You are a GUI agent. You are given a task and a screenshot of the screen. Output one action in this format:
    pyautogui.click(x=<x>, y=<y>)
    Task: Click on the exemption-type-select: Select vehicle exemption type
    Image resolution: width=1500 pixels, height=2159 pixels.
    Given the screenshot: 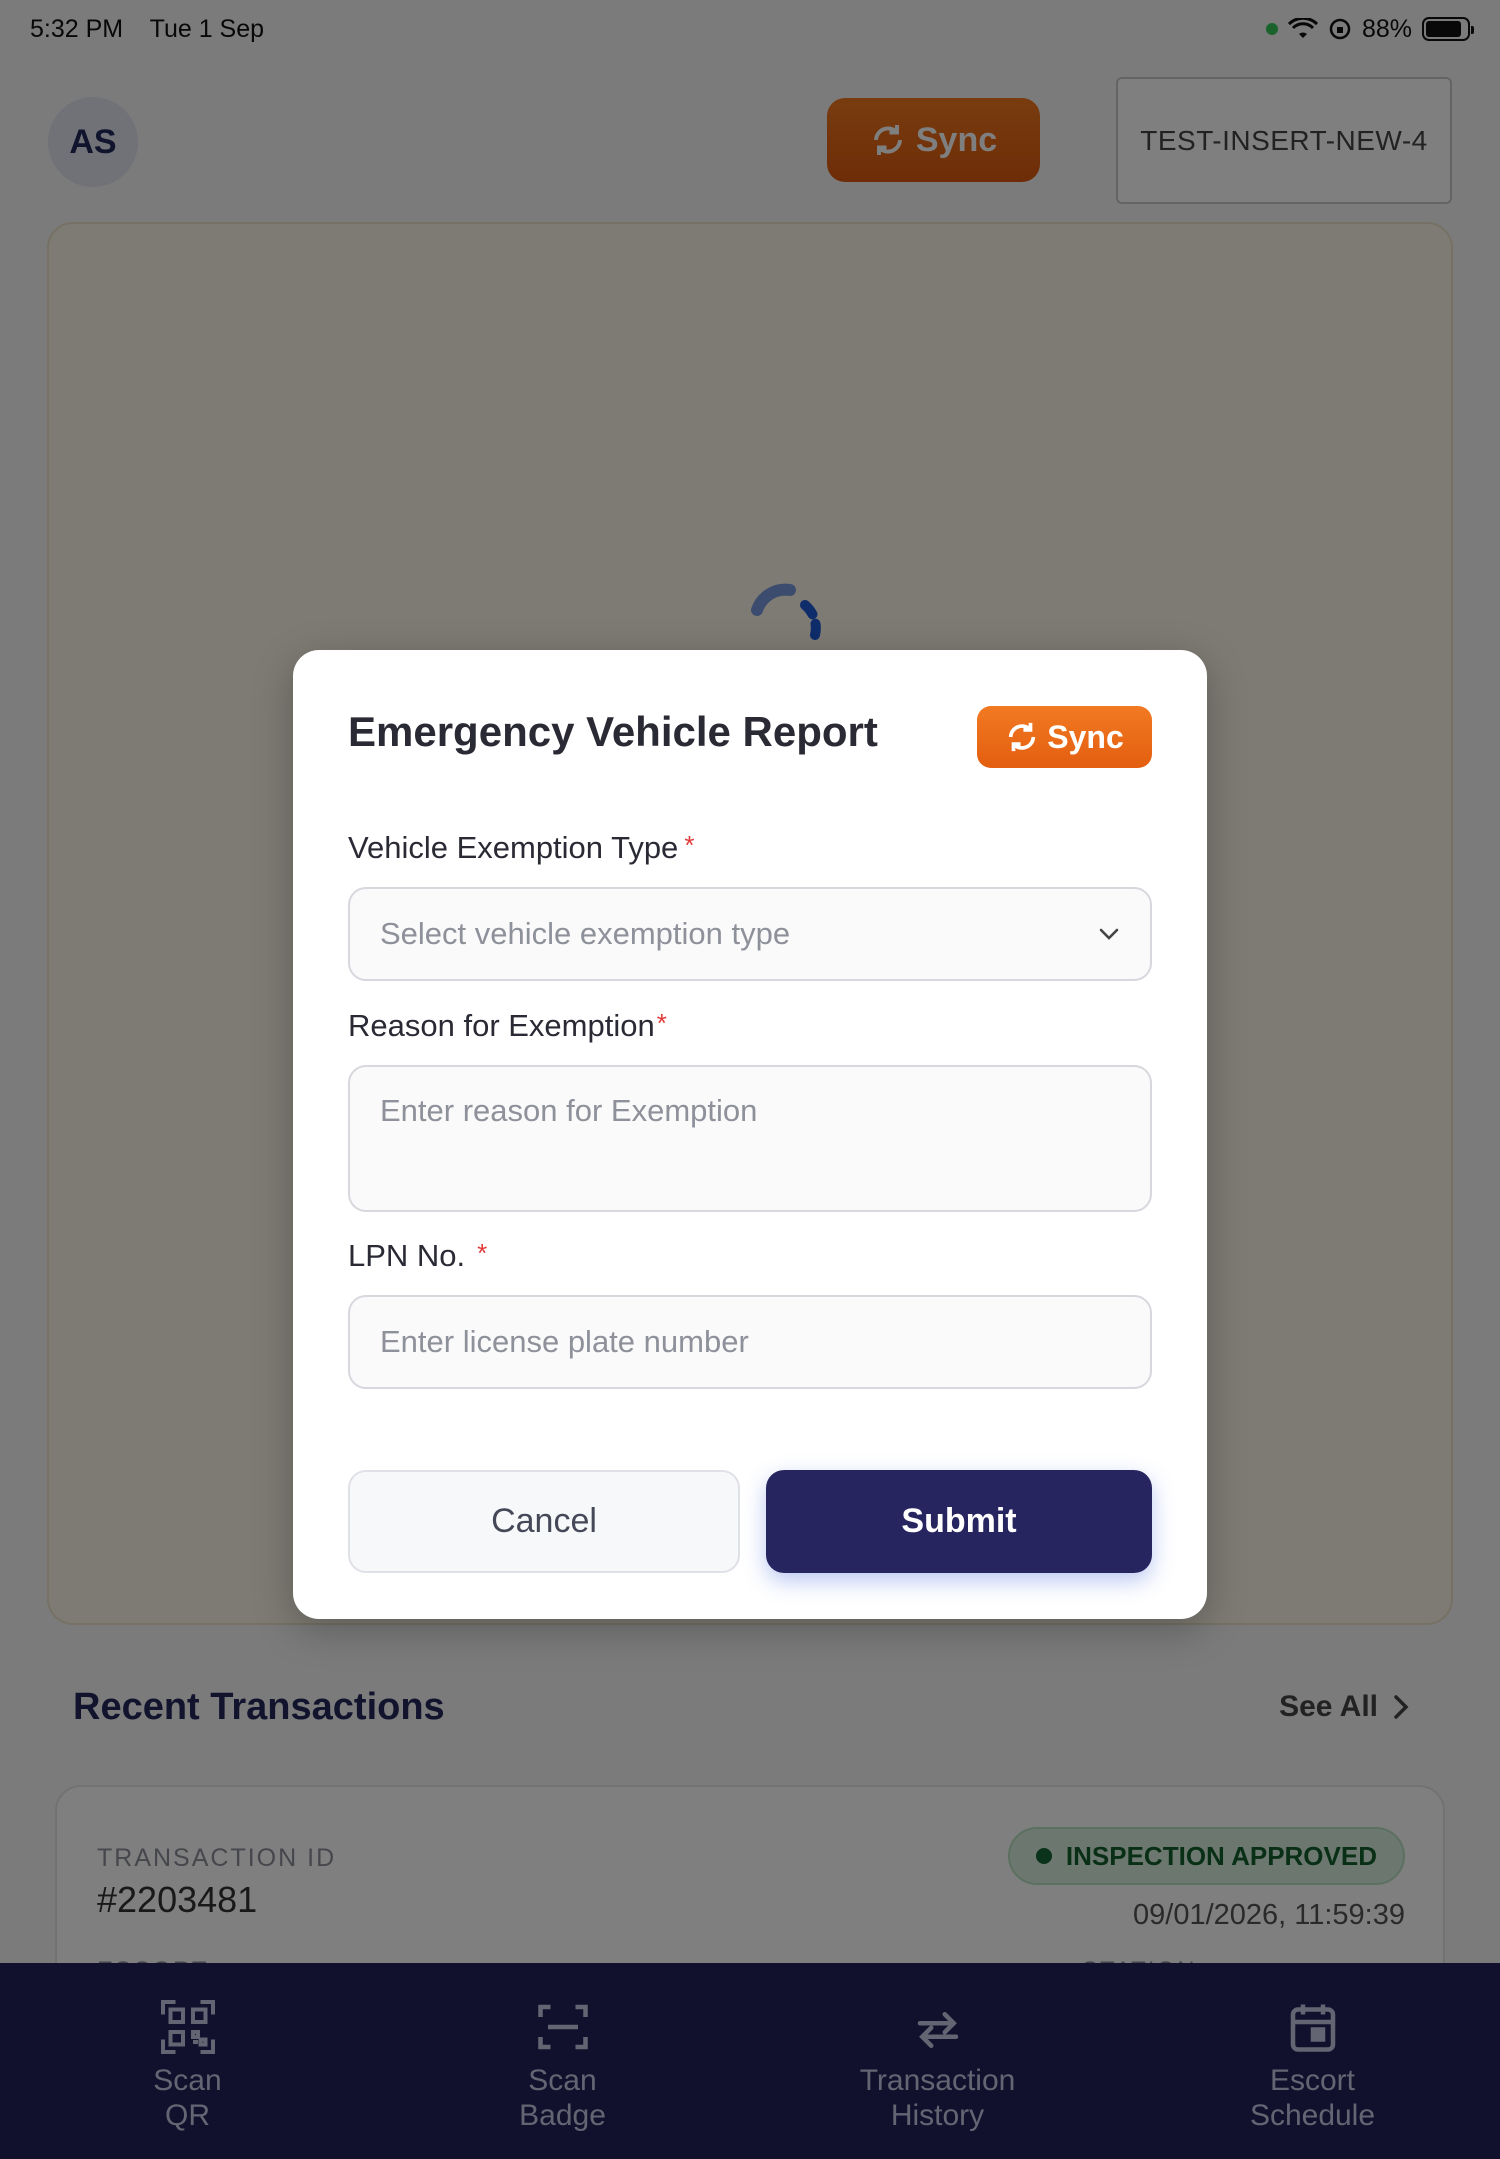 What is the action you would take?
    pyautogui.click(x=750, y=934)
    